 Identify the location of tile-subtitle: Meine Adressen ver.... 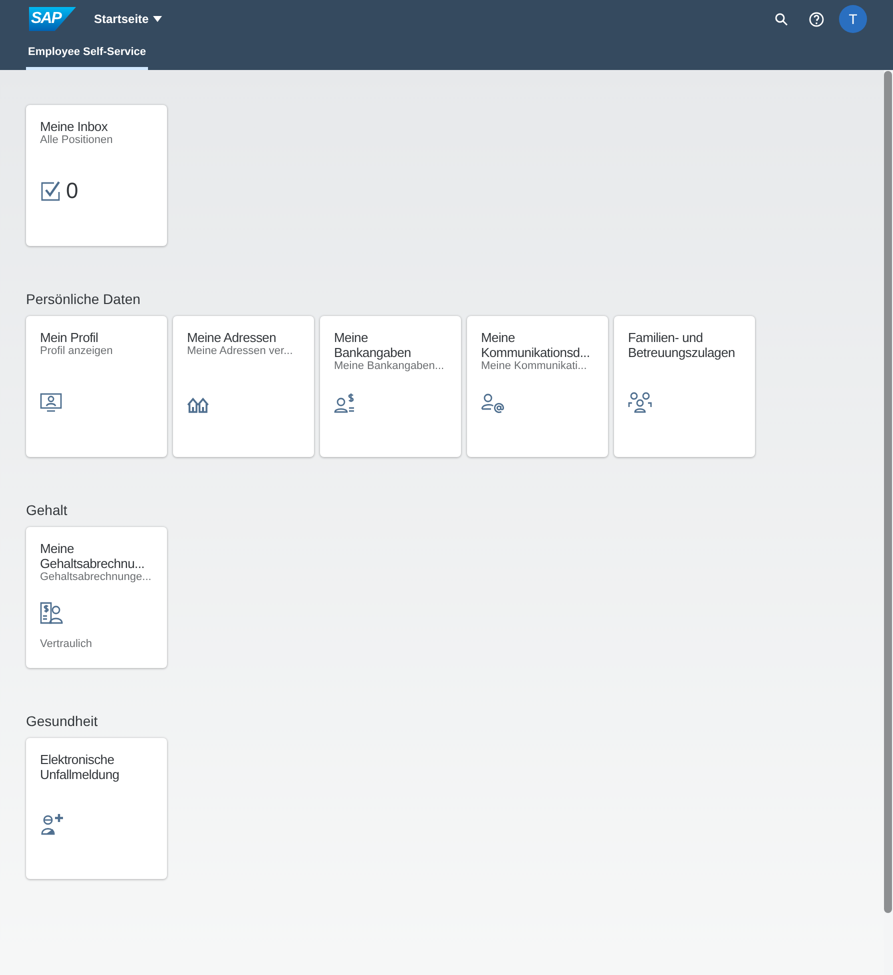
(240, 351).